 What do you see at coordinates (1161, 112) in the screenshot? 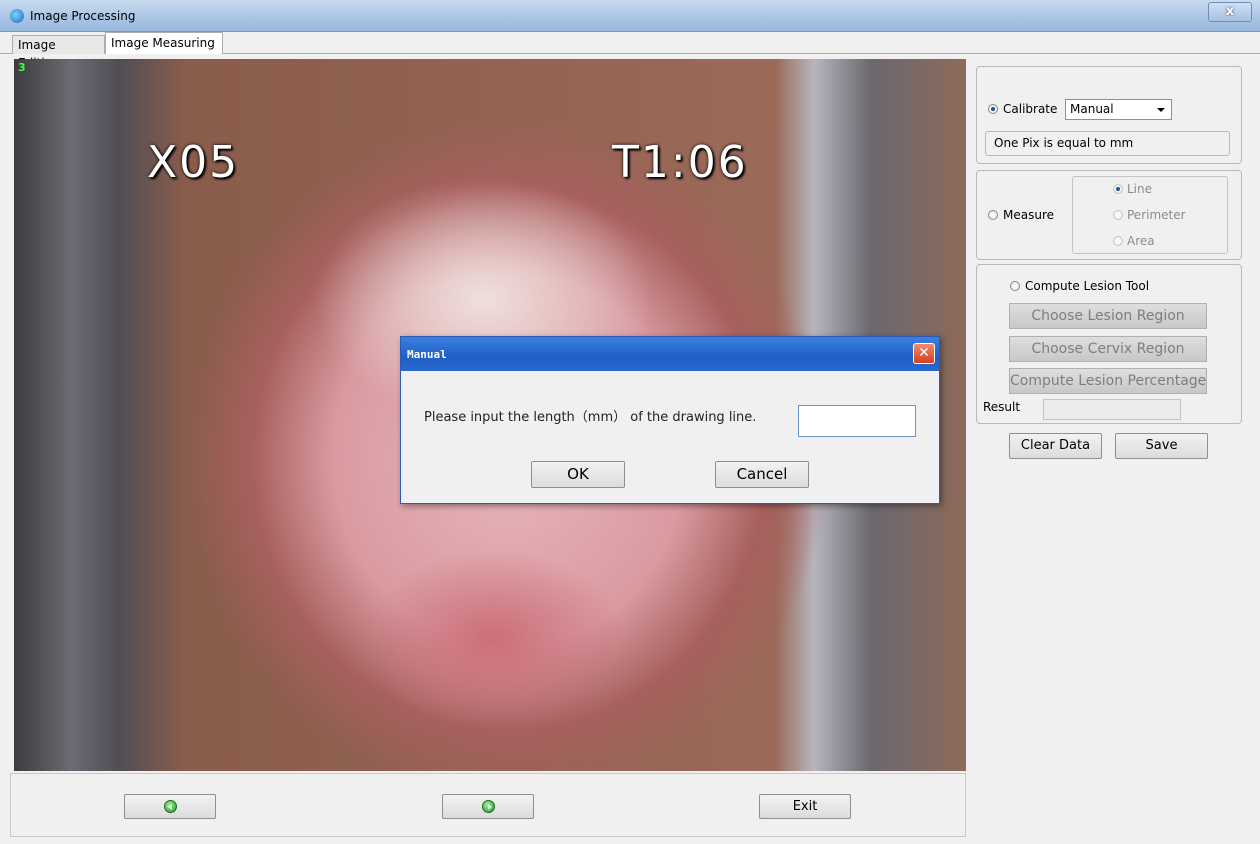
I see `chevron-down-icon` at bounding box center [1161, 112].